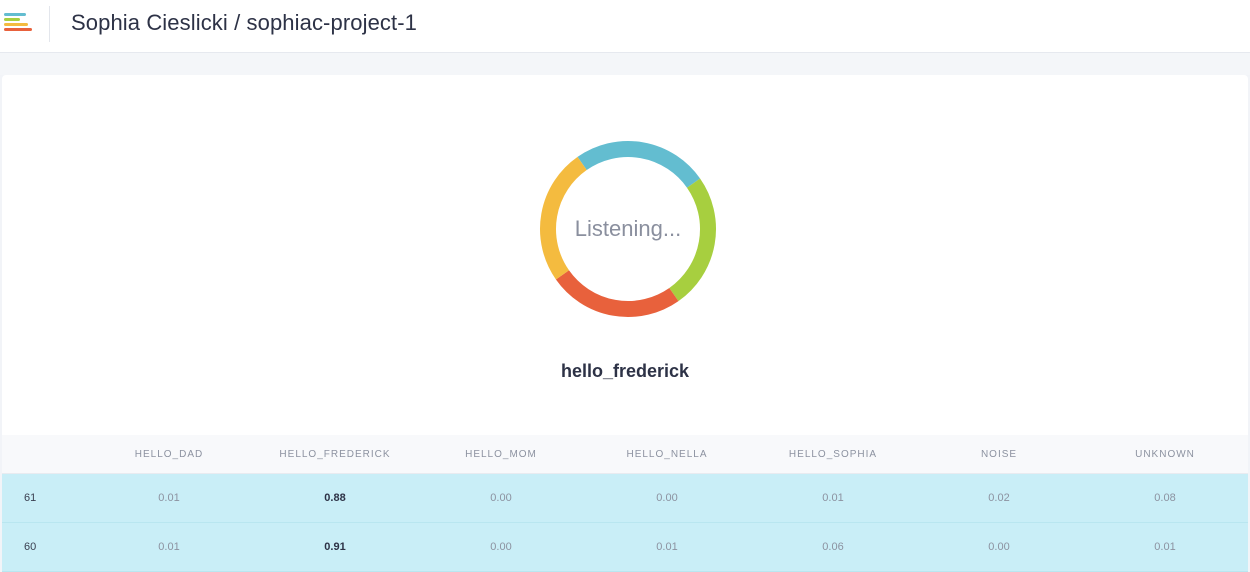 The image size is (1250, 572). I want to click on table-row: 60 0.01 0.91 0.00 0.01 0.06 0.00 0.01, so click(625, 547).